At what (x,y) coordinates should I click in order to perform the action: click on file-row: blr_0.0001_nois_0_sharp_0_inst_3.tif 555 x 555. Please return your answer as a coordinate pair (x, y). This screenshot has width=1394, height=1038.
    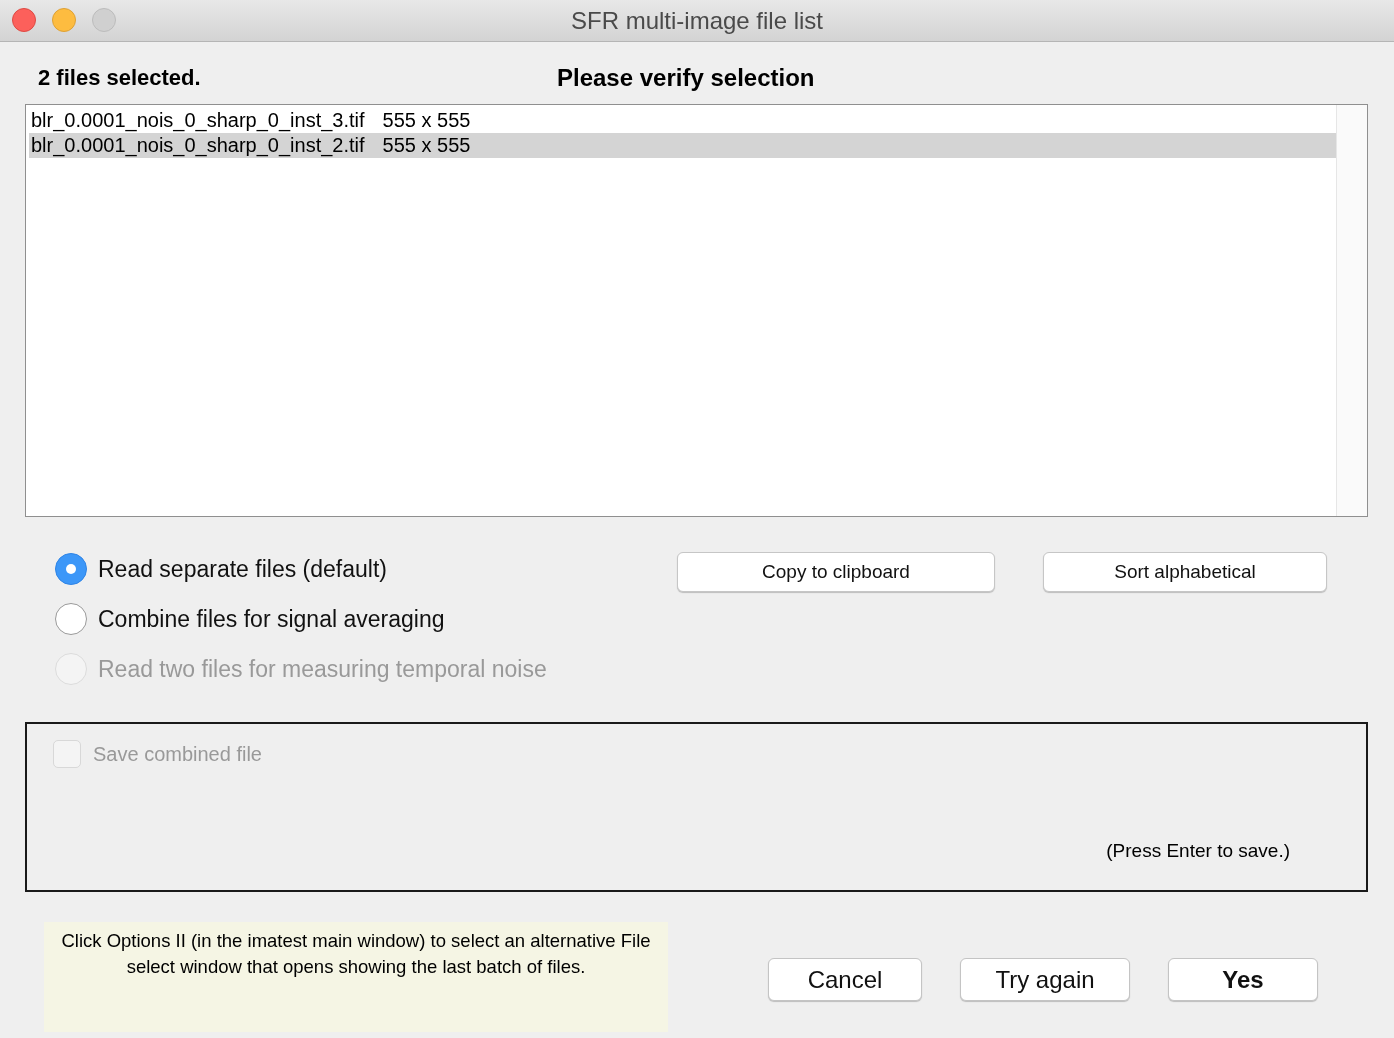
    Looking at the image, I should click on (682, 120).